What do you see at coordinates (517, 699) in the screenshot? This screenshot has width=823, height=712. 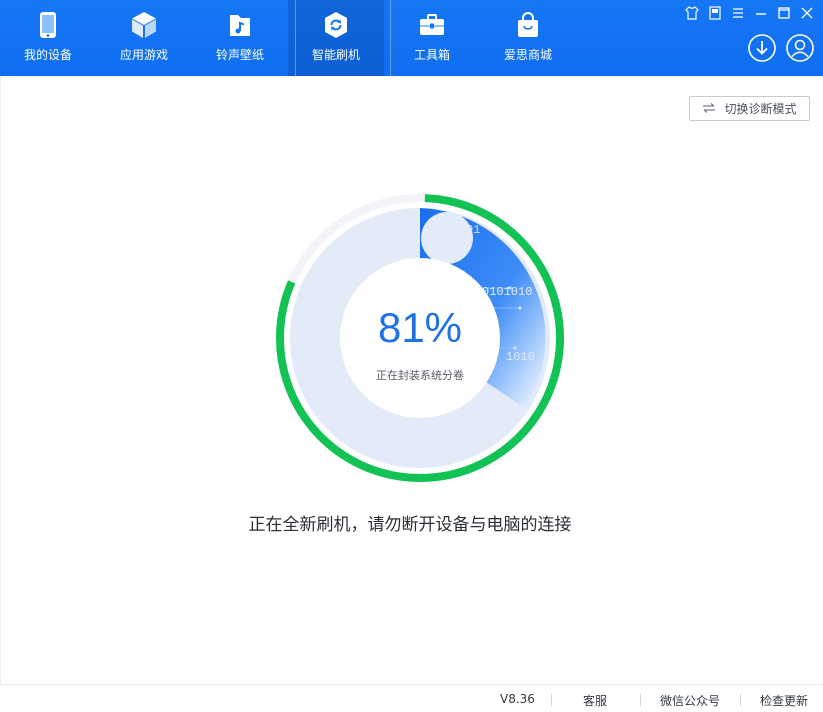 I see `version-label: V8.36` at bounding box center [517, 699].